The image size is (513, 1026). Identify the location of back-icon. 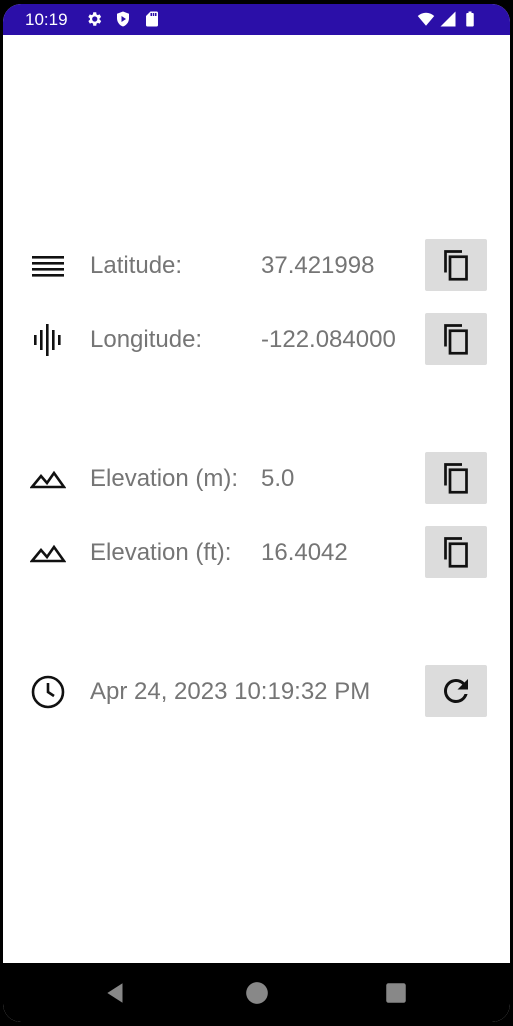
(116, 993).